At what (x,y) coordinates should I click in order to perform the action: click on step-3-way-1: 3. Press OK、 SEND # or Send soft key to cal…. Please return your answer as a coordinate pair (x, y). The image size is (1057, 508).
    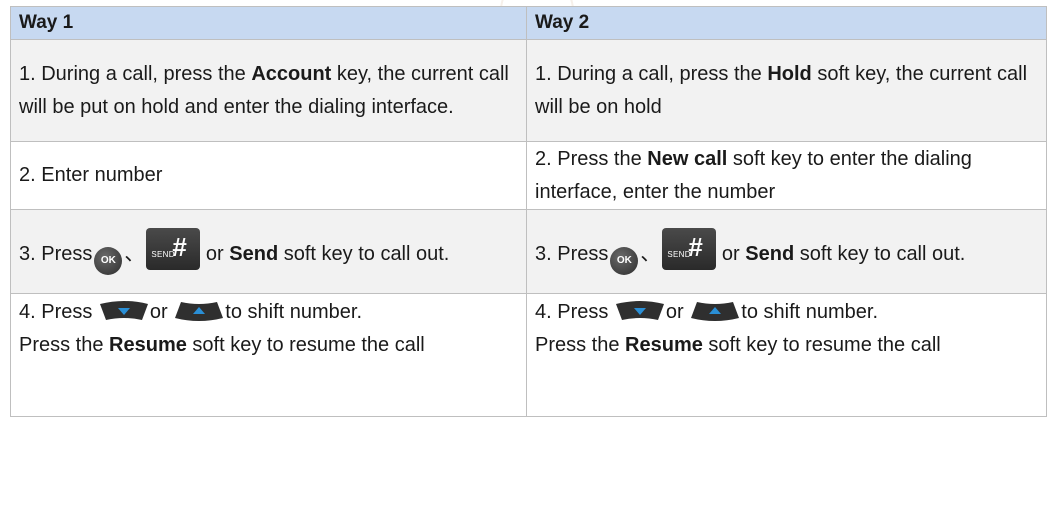
    Looking at the image, I should click on (268, 251).